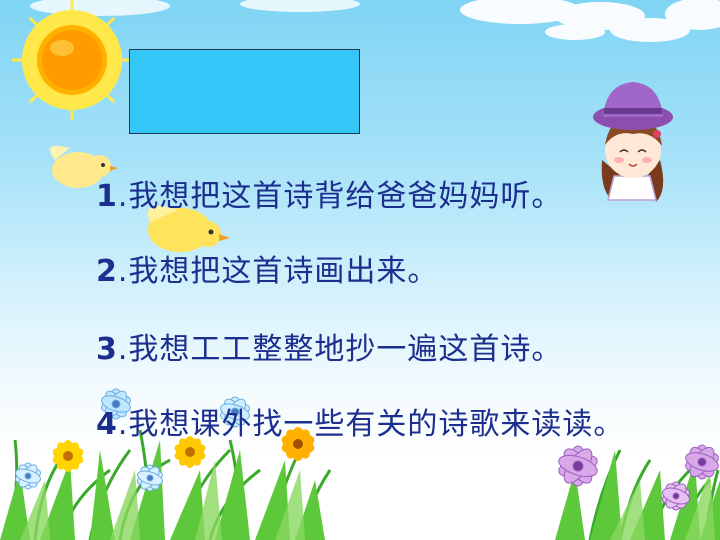  I want to click on list-item: 4.我想课外找一些有关的诗歌来读读。, so click(360, 425).